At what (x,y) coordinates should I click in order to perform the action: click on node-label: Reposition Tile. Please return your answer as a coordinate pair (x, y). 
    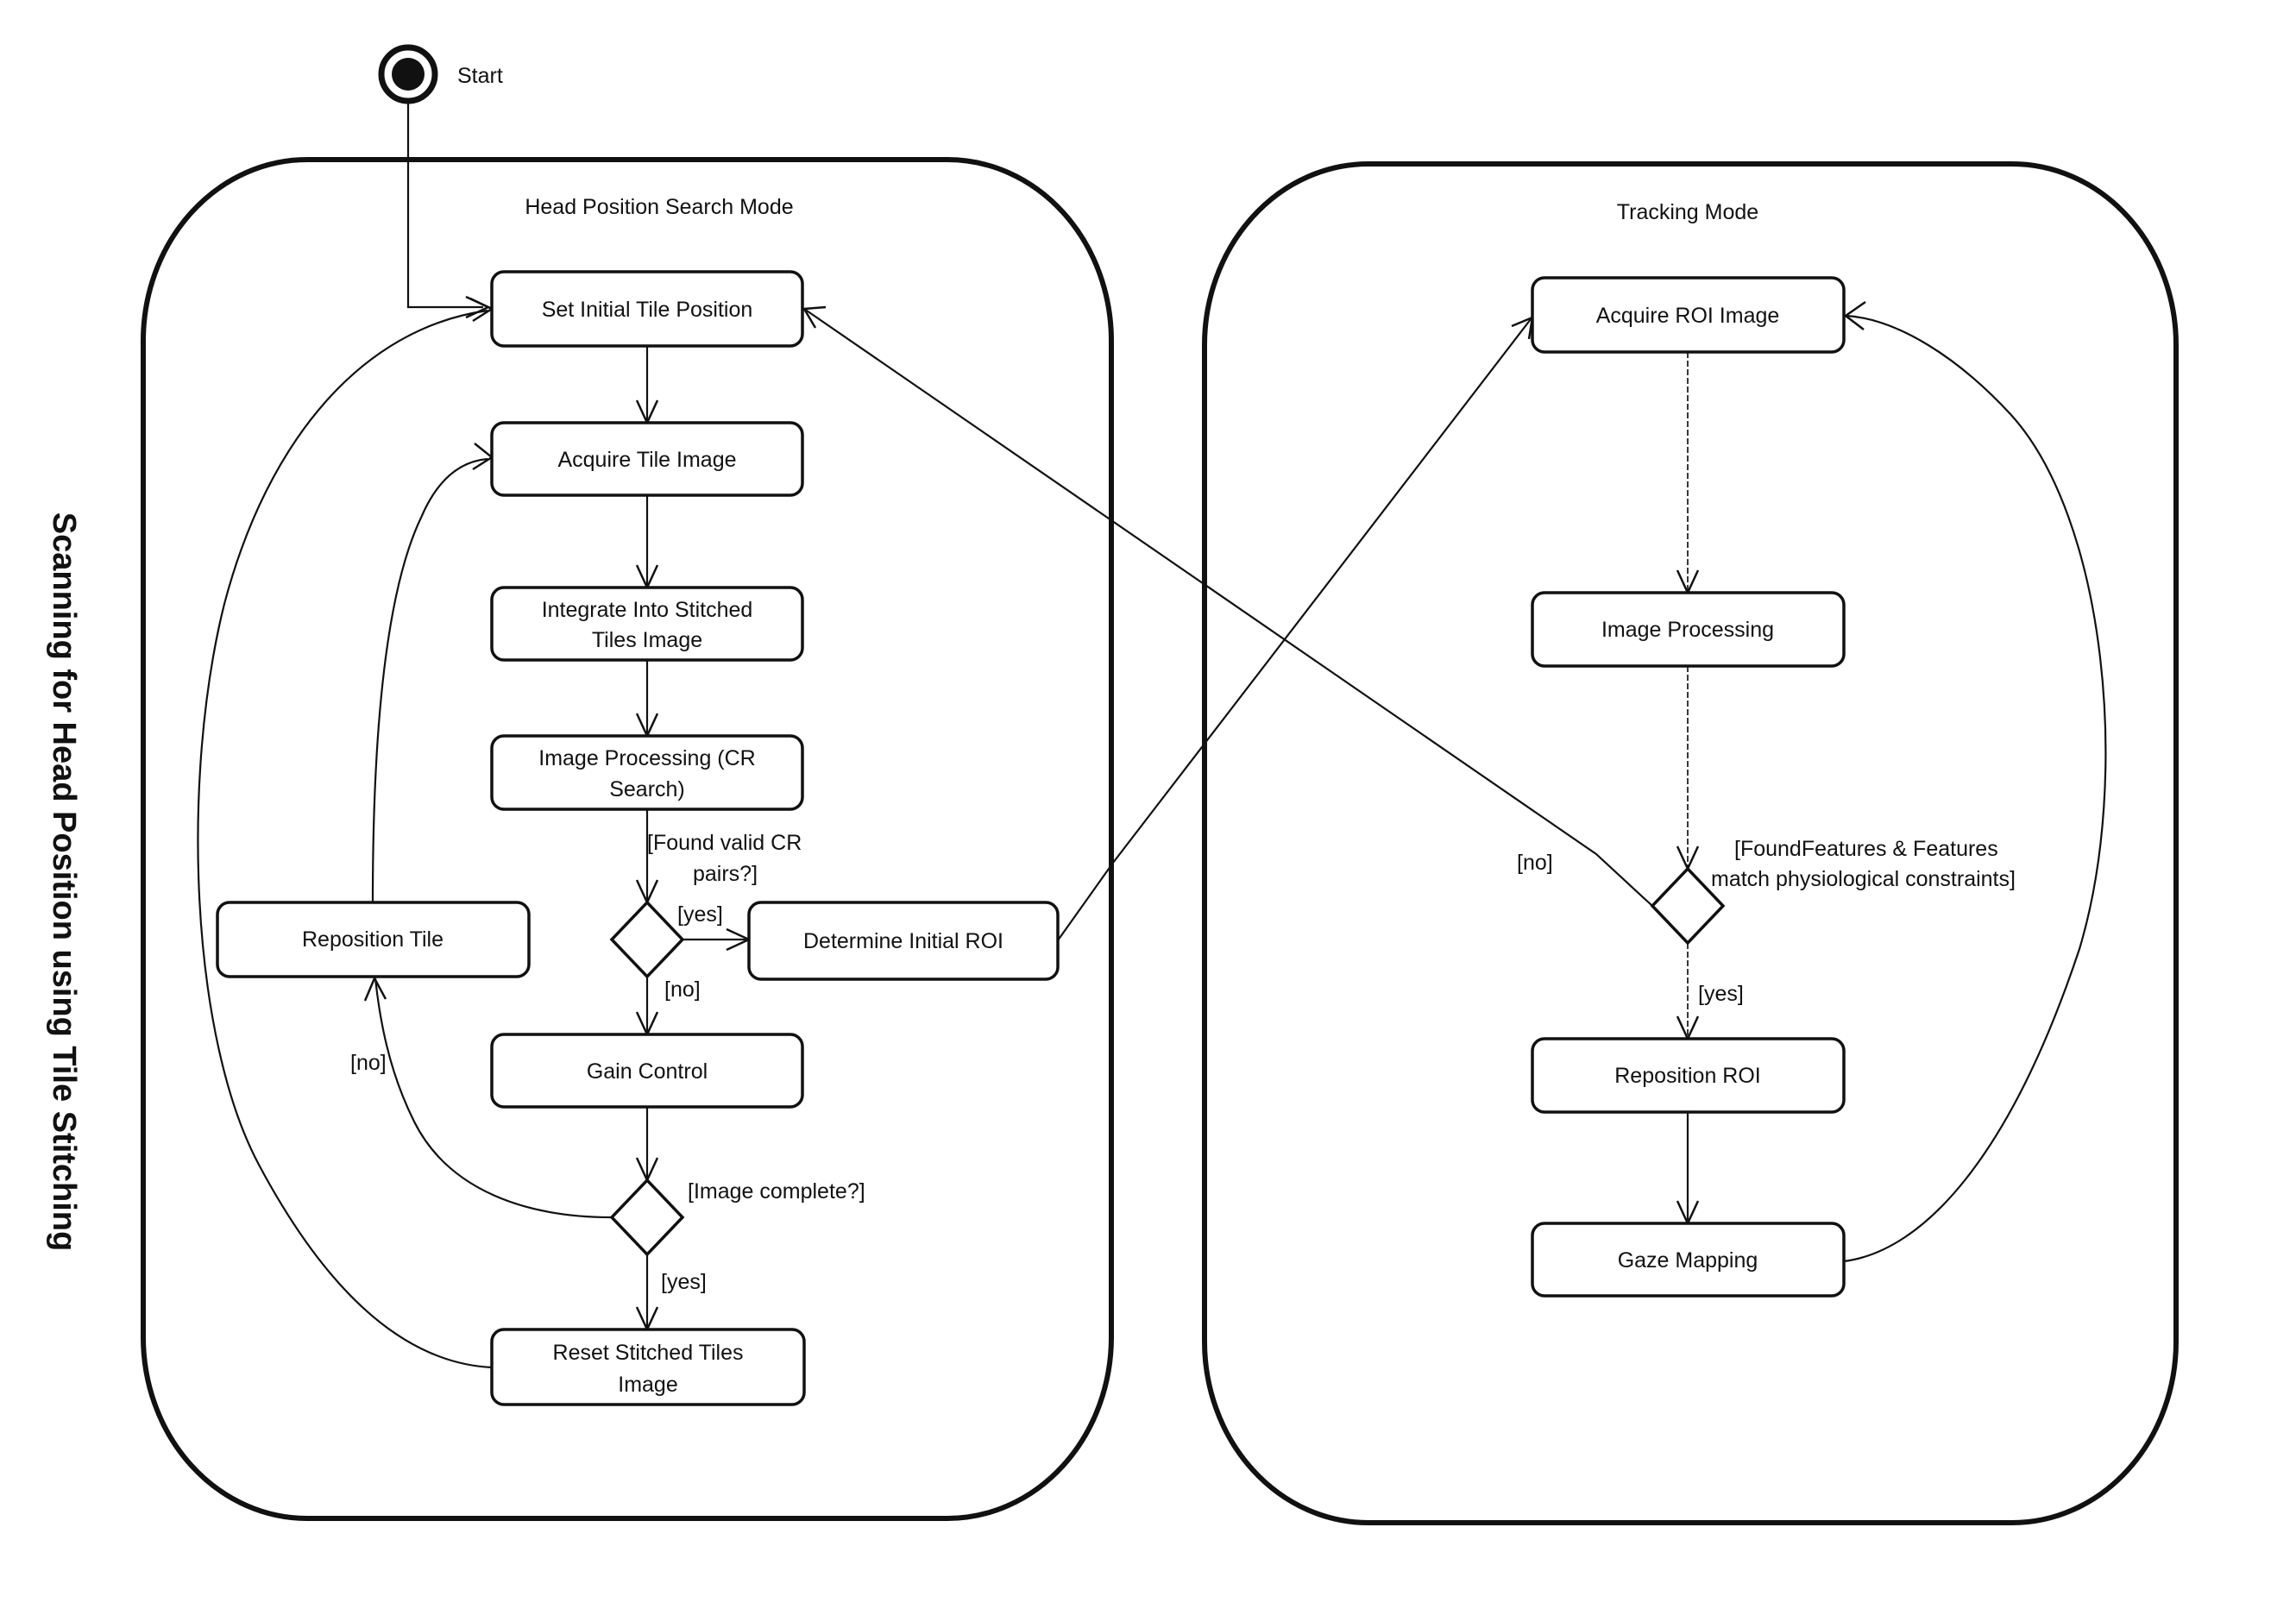
    Looking at the image, I should click on (372, 940).